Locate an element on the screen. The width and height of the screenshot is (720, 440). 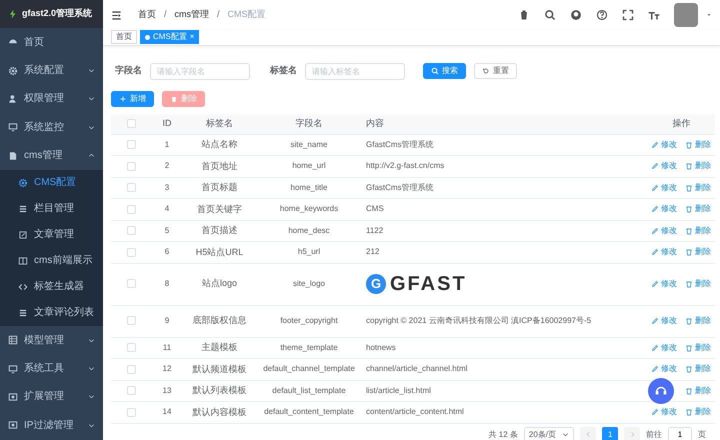
table-cell: 首页地址 is located at coordinates (219, 166).